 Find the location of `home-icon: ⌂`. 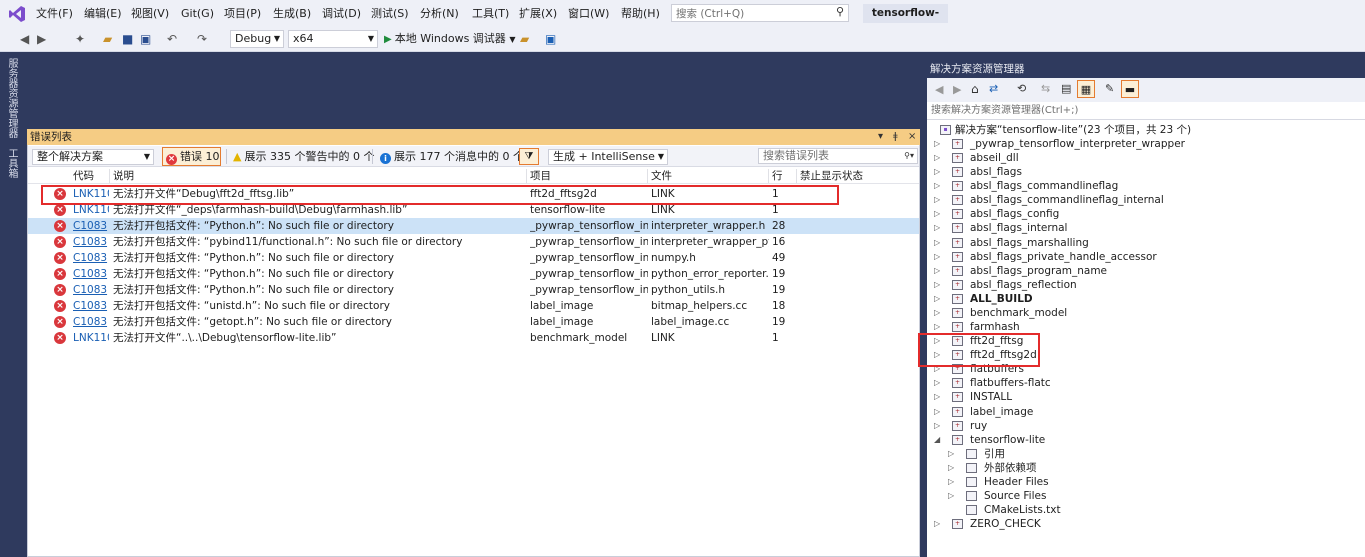

home-icon: ⌂ is located at coordinates (975, 89).